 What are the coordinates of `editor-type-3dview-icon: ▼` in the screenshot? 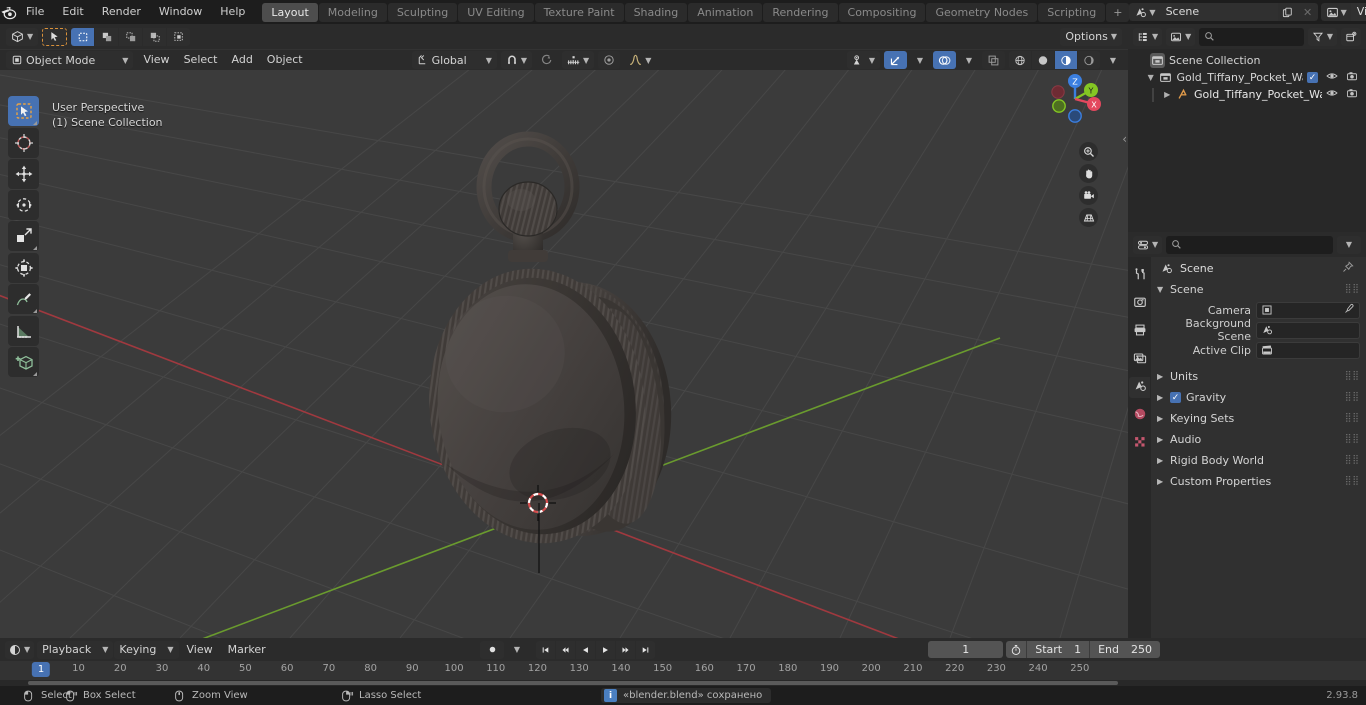 It's located at (22, 36).